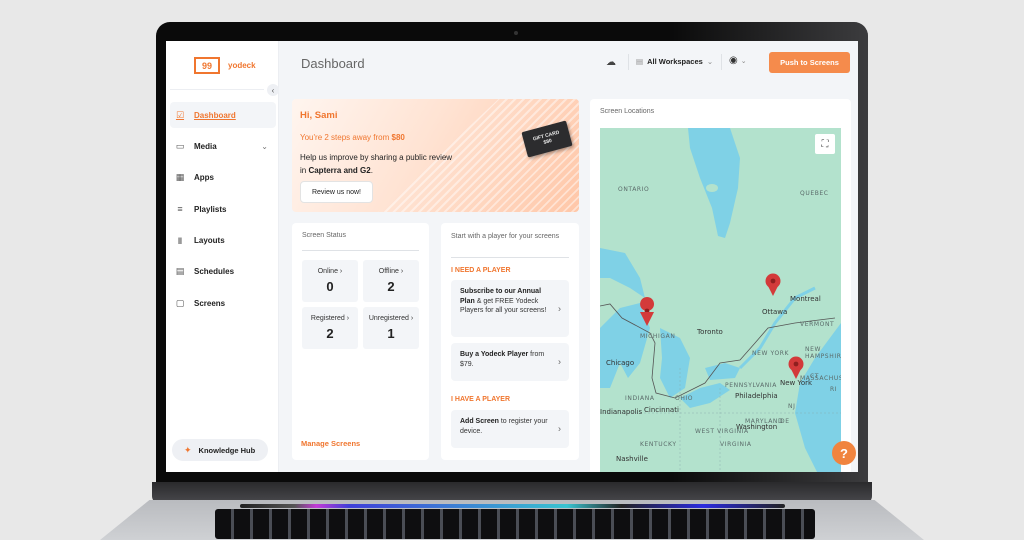 This screenshot has height=540, width=1024. Describe the element at coordinates (510, 429) in the screenshot. I see `add-screen-option: Add Screen to register your device. ›` at that location.